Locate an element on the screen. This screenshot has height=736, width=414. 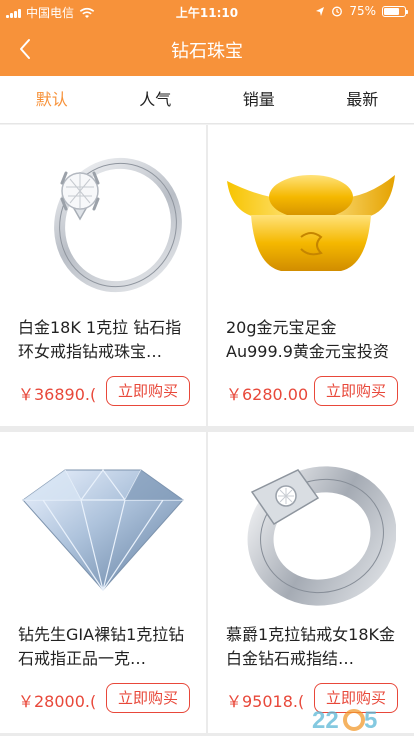
svg-text: 22 is located at coordinates (325, 720).